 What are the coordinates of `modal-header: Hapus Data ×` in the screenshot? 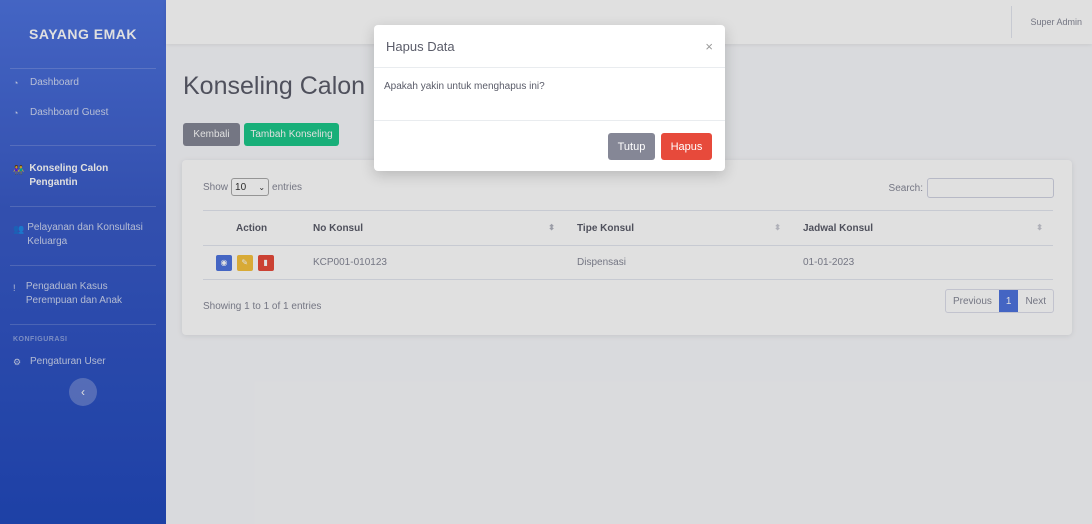 It's located at (549, 46).